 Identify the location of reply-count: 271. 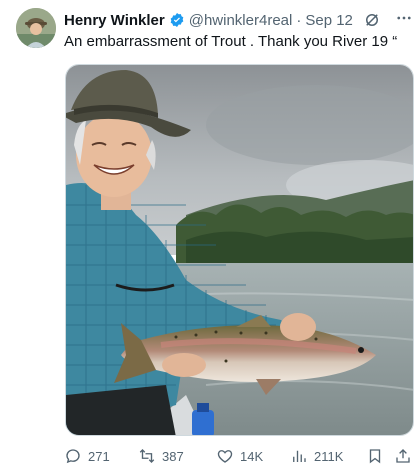
(99, 456).